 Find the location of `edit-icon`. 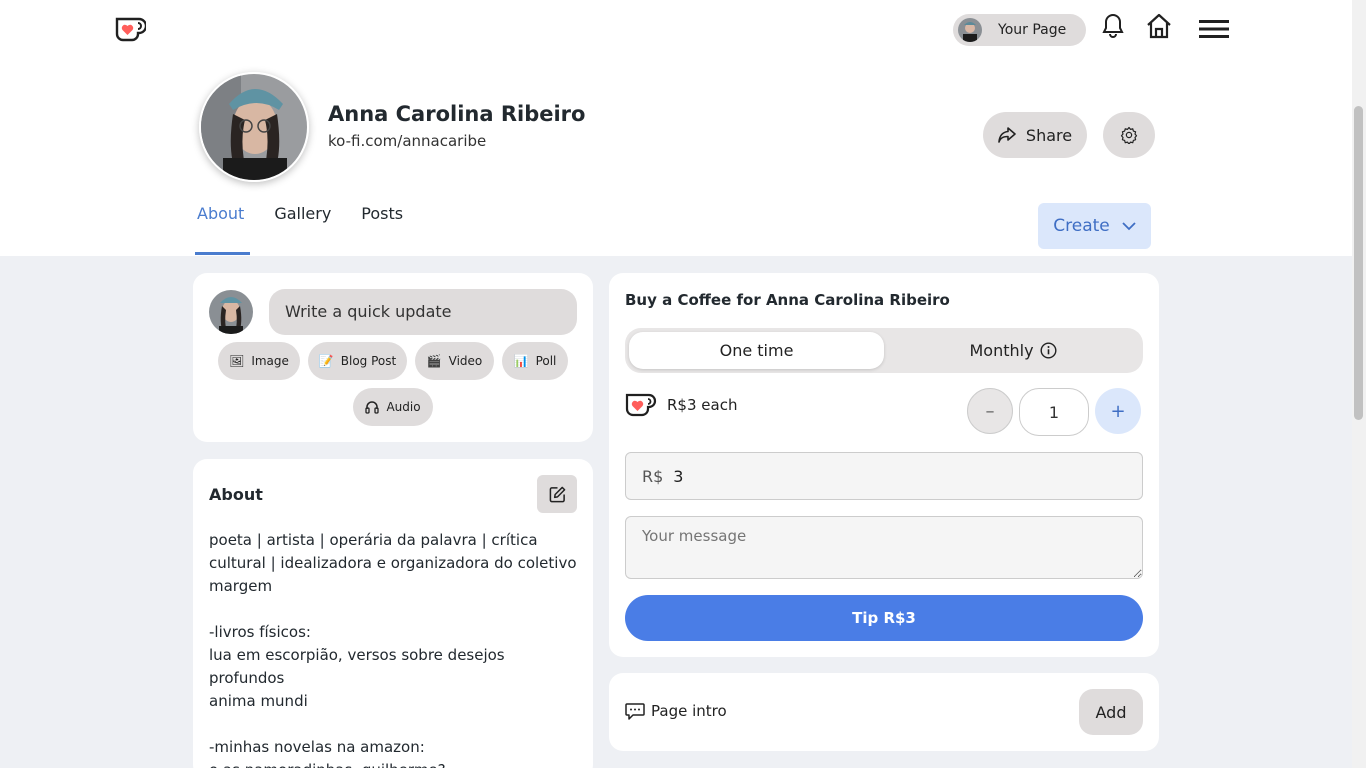

edit-icon is located at coordinates (557, 494).